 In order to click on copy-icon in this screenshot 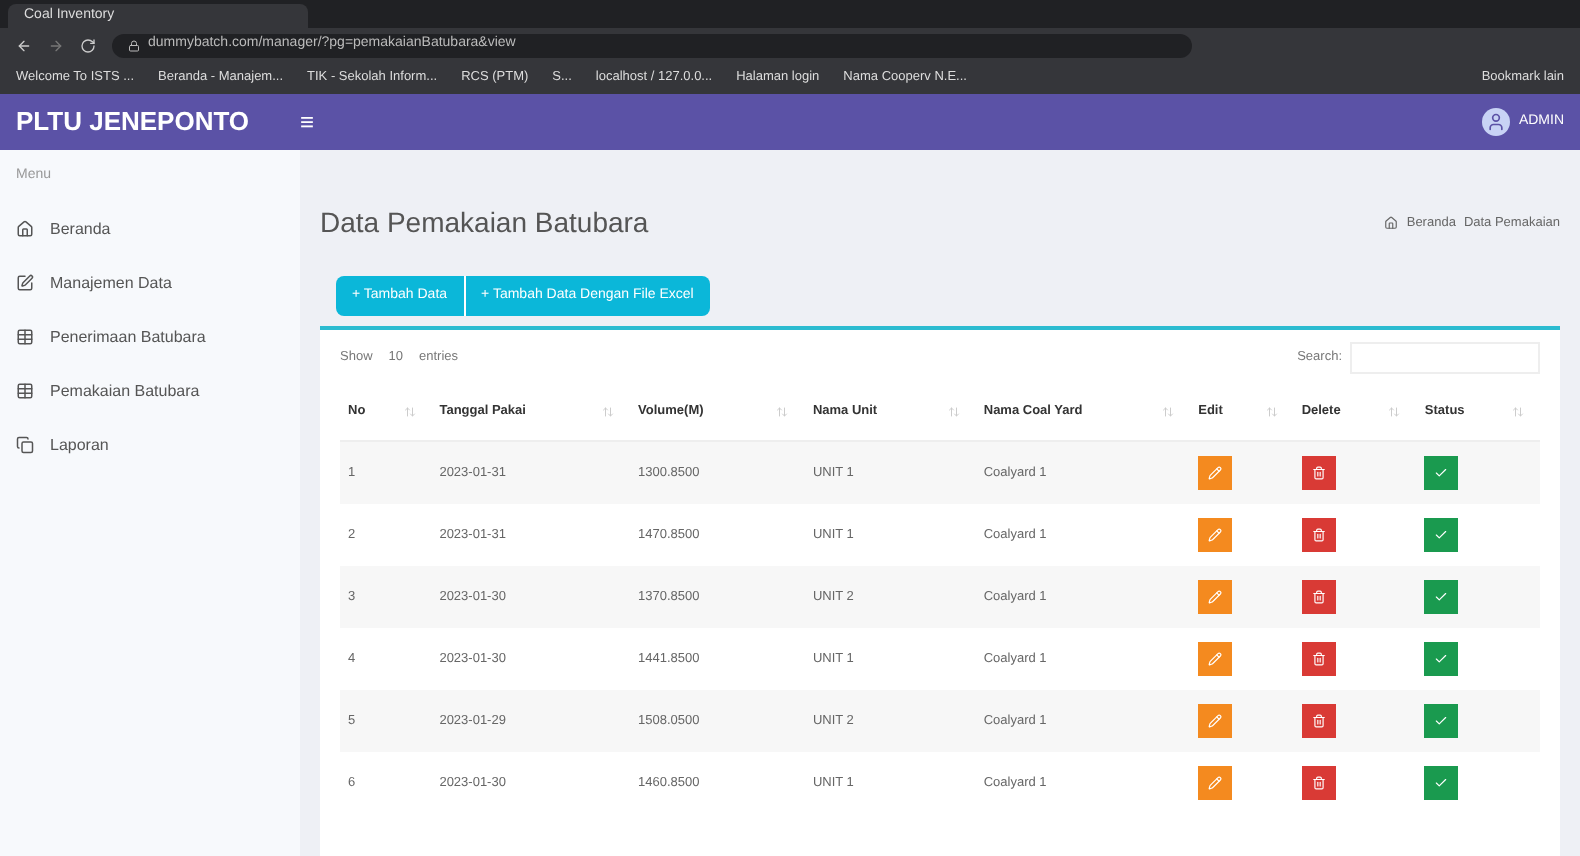, I will do `click(25, 445)`.